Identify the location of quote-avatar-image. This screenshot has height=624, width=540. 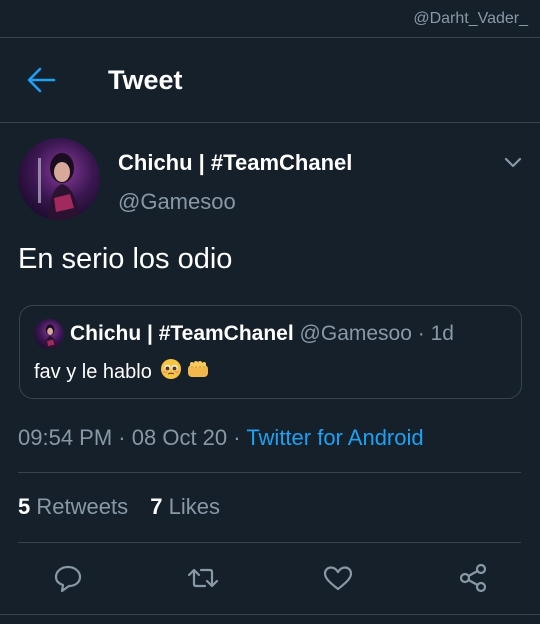
(50, 336).